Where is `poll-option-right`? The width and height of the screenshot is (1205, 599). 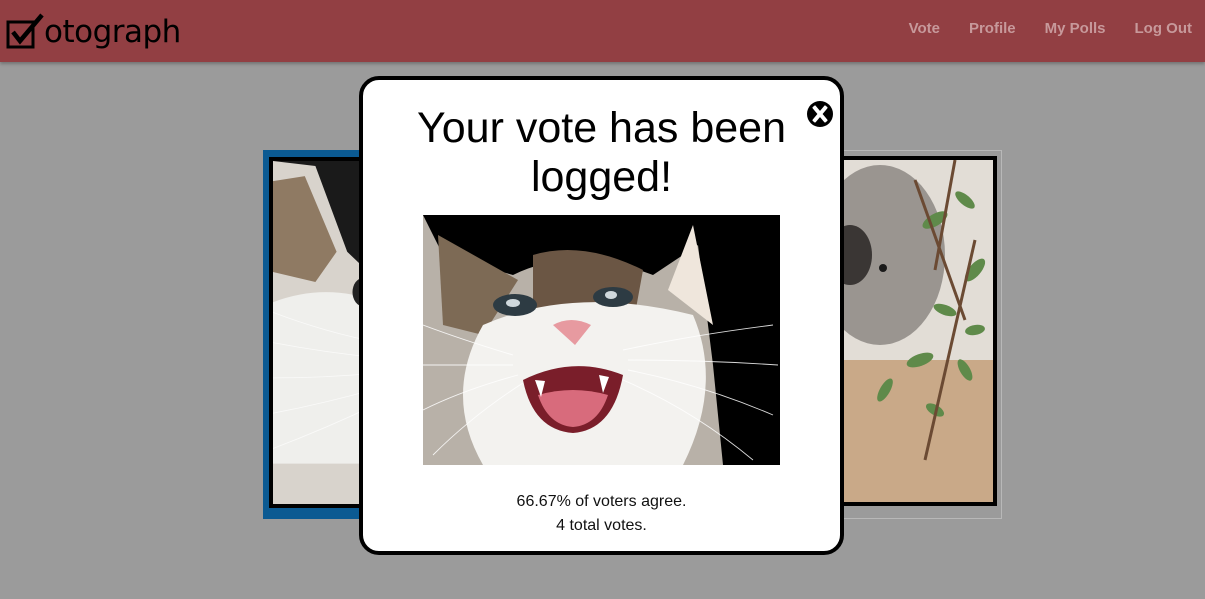
poll-option-right is located at coordinates (911, 334).